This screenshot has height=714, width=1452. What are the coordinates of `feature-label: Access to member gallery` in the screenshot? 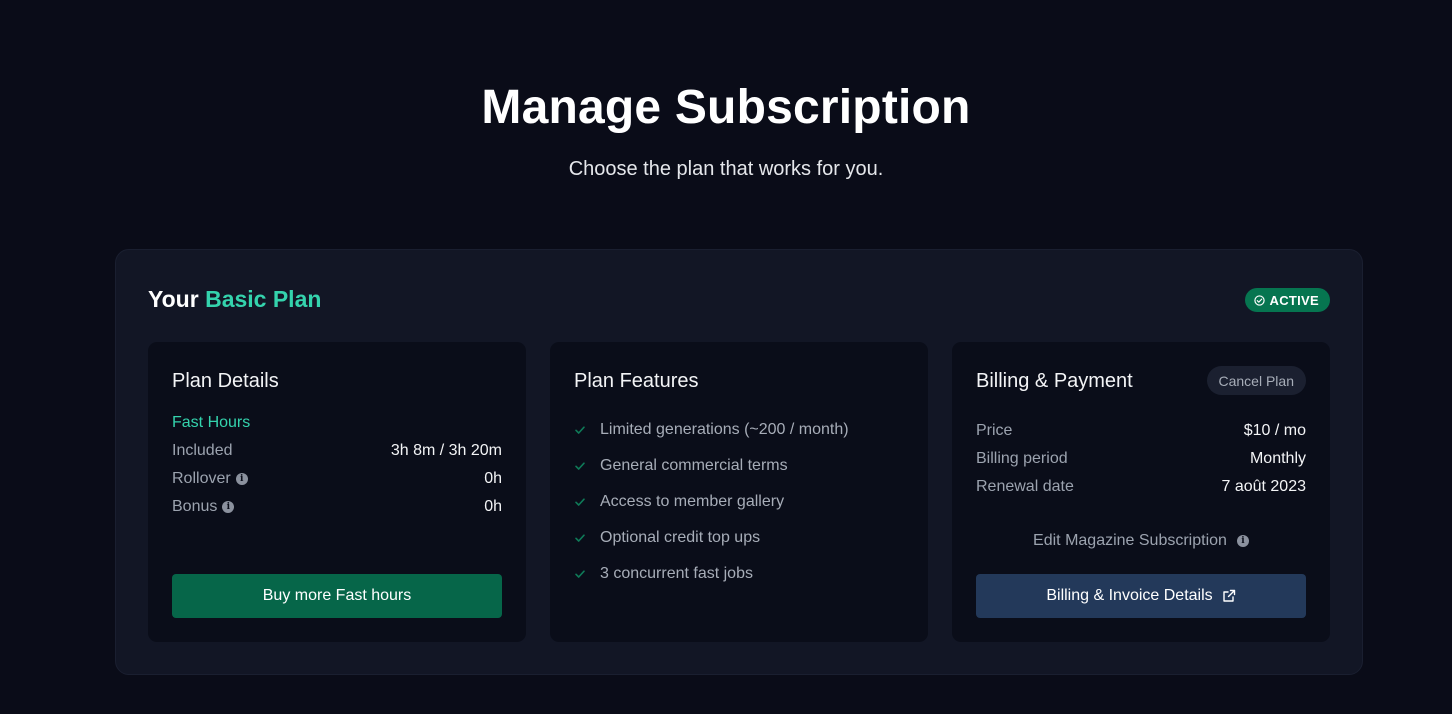 It's located at (692, 501).